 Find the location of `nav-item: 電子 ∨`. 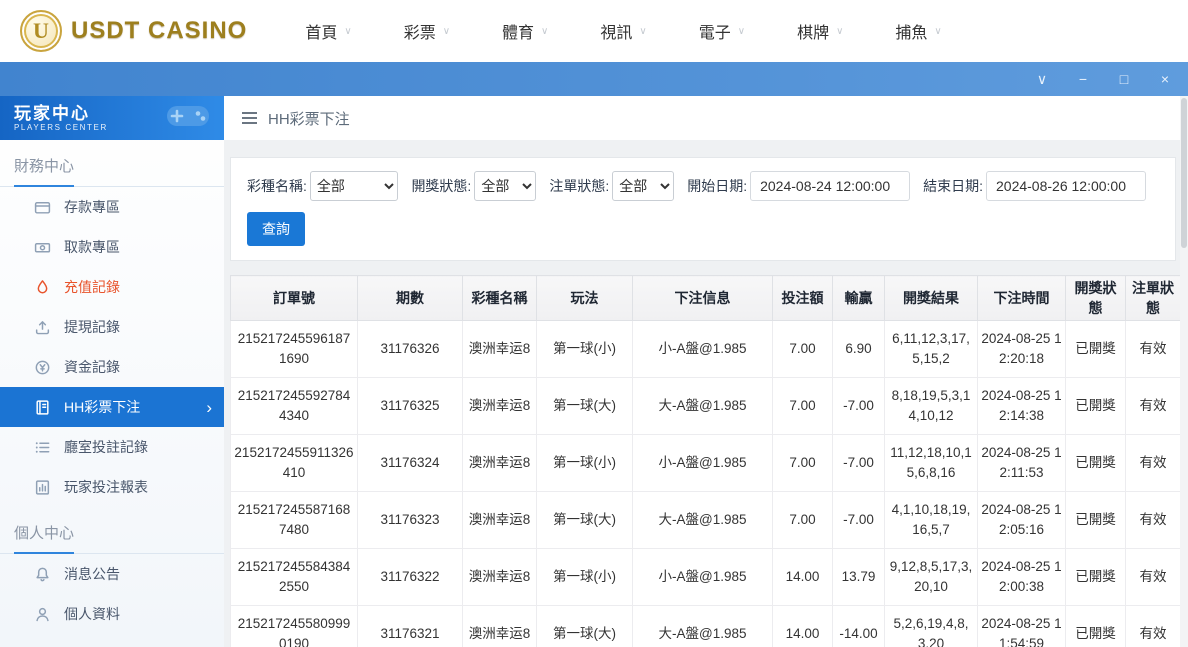

nav-item: 電子 ∨ is located at coordinates (722, 31).